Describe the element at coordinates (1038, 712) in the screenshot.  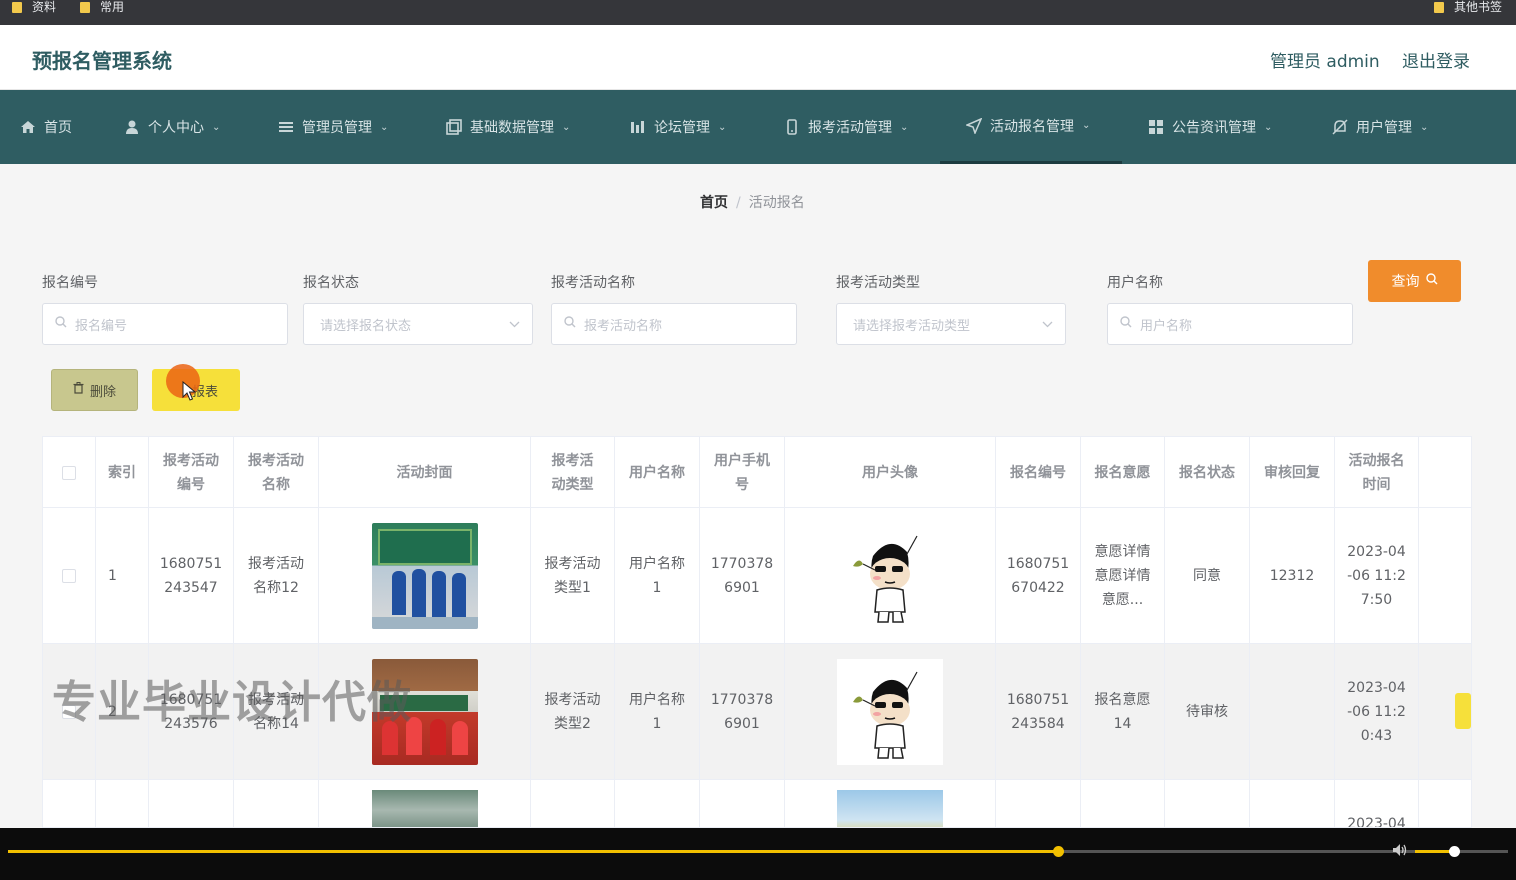
I see `cell-enroll-no: 1680751243584` at that location.